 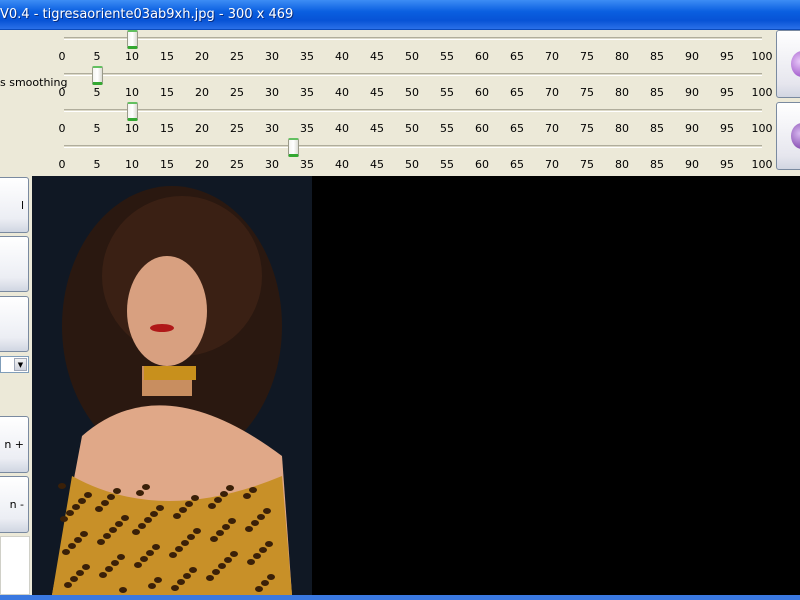 What do you see at coordinates (482, 164) in the screenshot?
I see `tick-label: 60` at bounding box center [482, 164].